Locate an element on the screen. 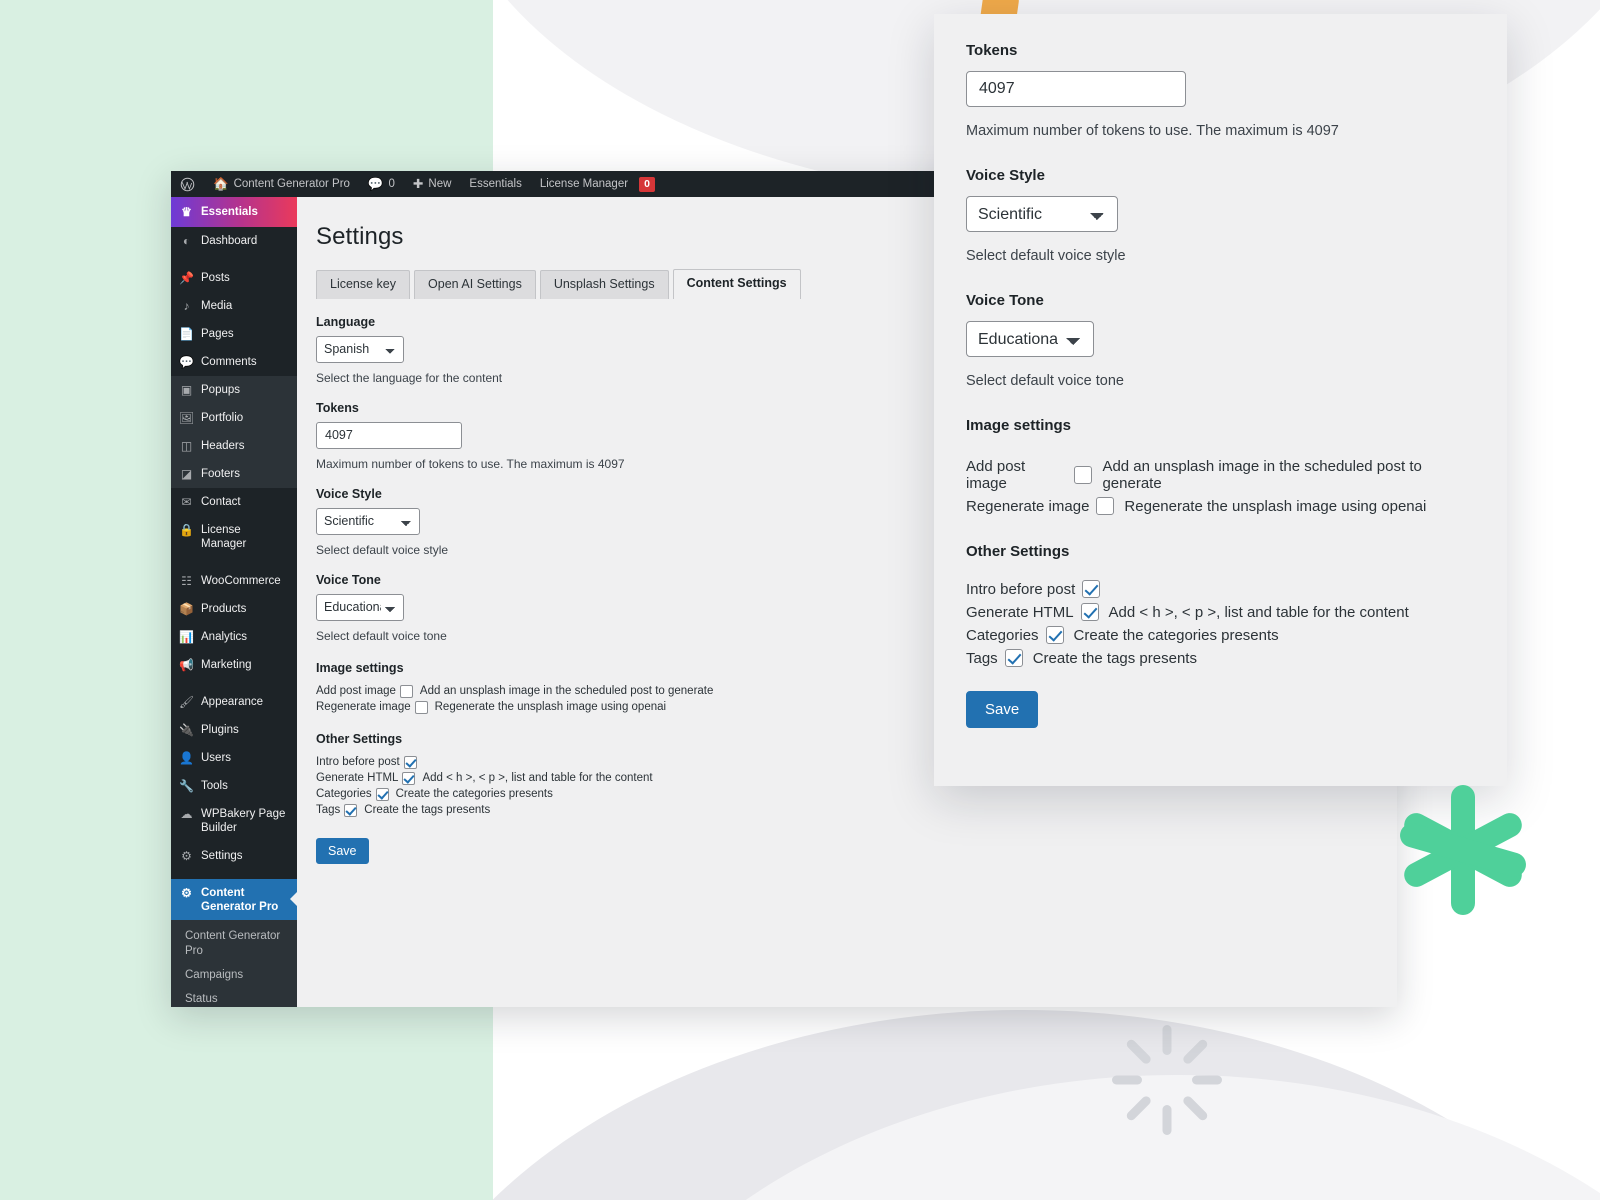  intro-before-post-label: Intro before post is located at coordinates (358, 762).